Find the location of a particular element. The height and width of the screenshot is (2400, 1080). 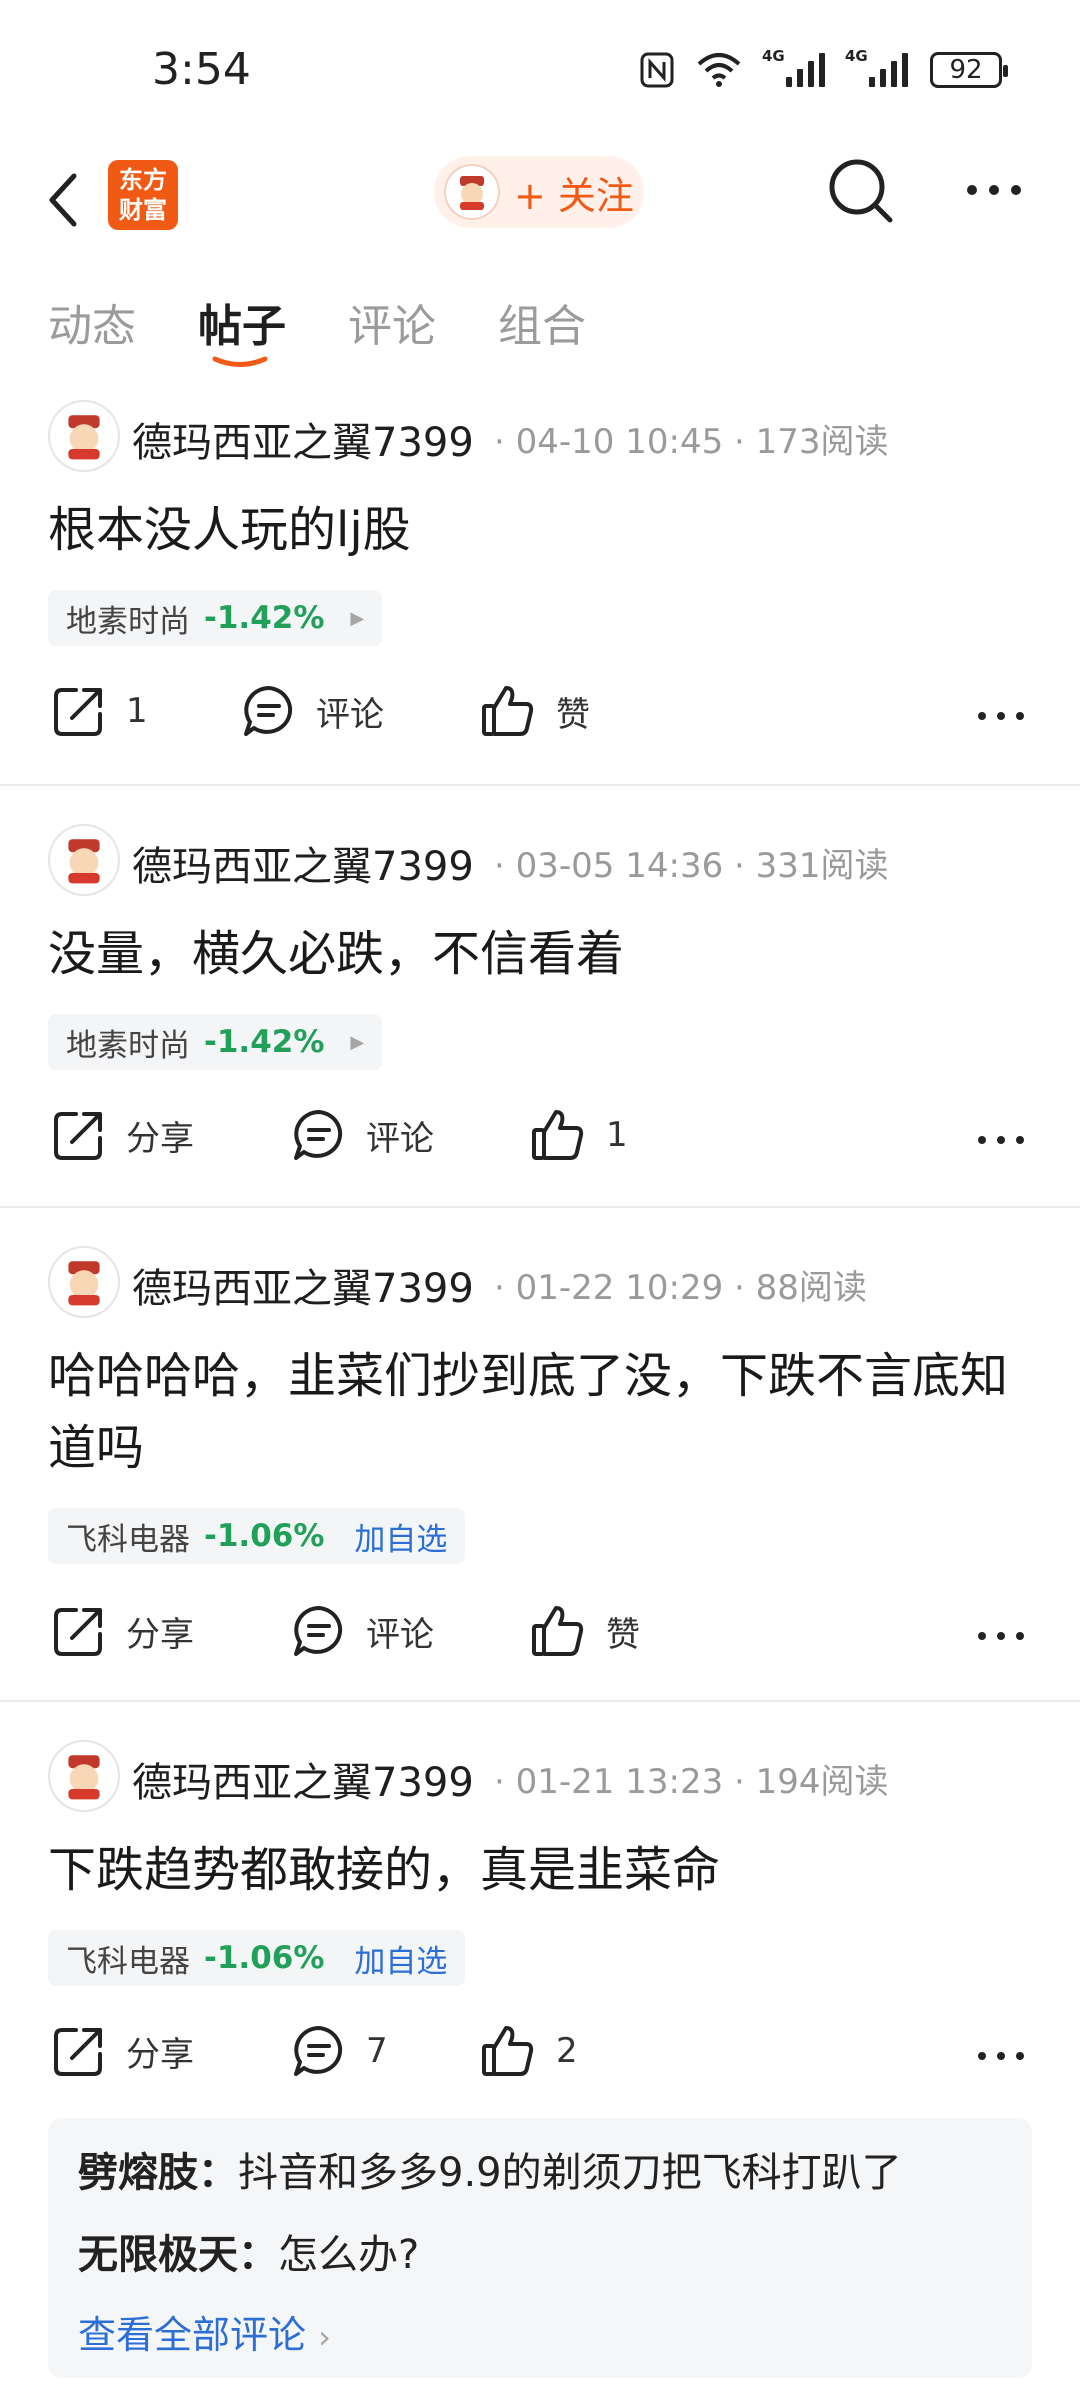

nfc-icon is located at coordinates (657, 70).